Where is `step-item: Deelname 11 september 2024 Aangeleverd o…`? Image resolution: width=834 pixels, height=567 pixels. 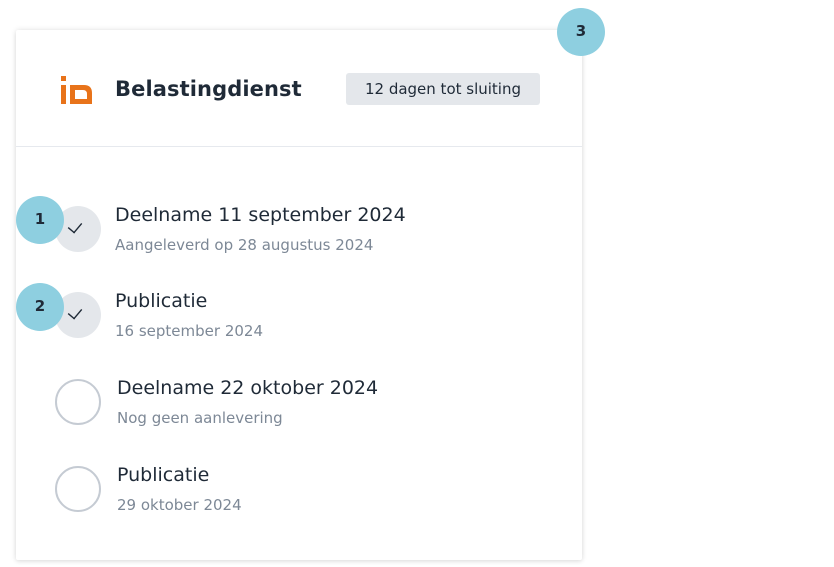 step-item: Deelname 11 september 2024 Aangeleverd o… is located at coordinates (299, 237).